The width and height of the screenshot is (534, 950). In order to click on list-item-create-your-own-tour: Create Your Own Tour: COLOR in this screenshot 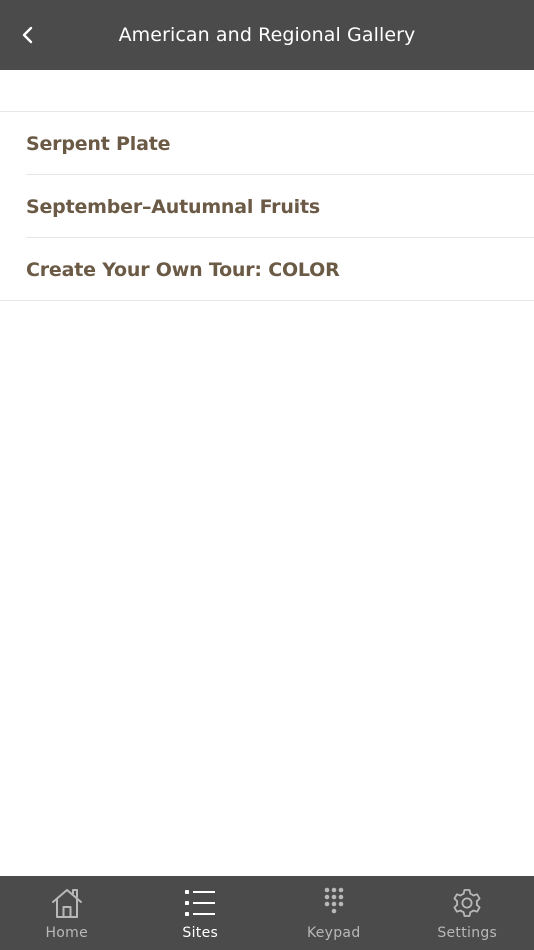, I will do `click(267, 269)`.